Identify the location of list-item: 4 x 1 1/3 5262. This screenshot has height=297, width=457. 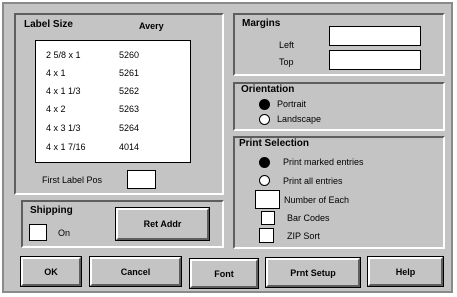
(121, 94).